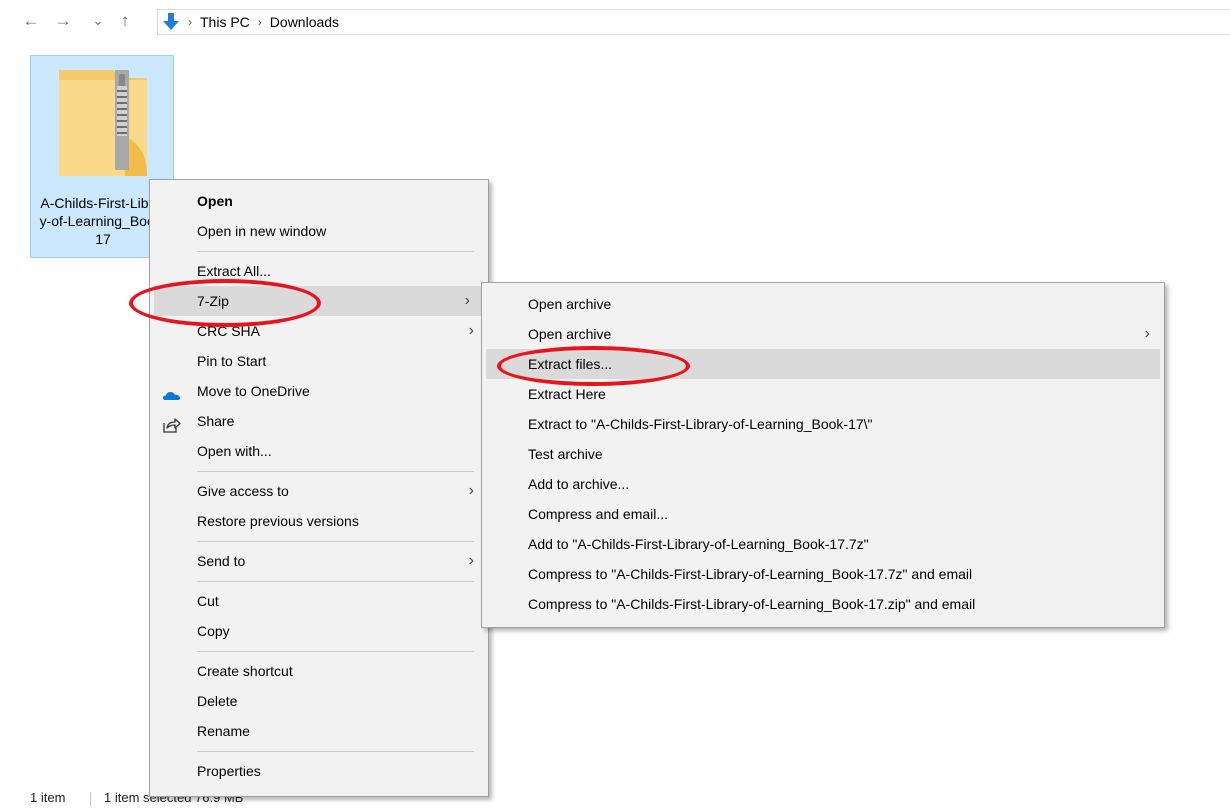 This screenshot has height=812, width=1230. What do you see at coordinates (319, 521) in the screenshot?
I see `menu-item-restore-versions: Restore previous versions` at bounding box center [319, 521].